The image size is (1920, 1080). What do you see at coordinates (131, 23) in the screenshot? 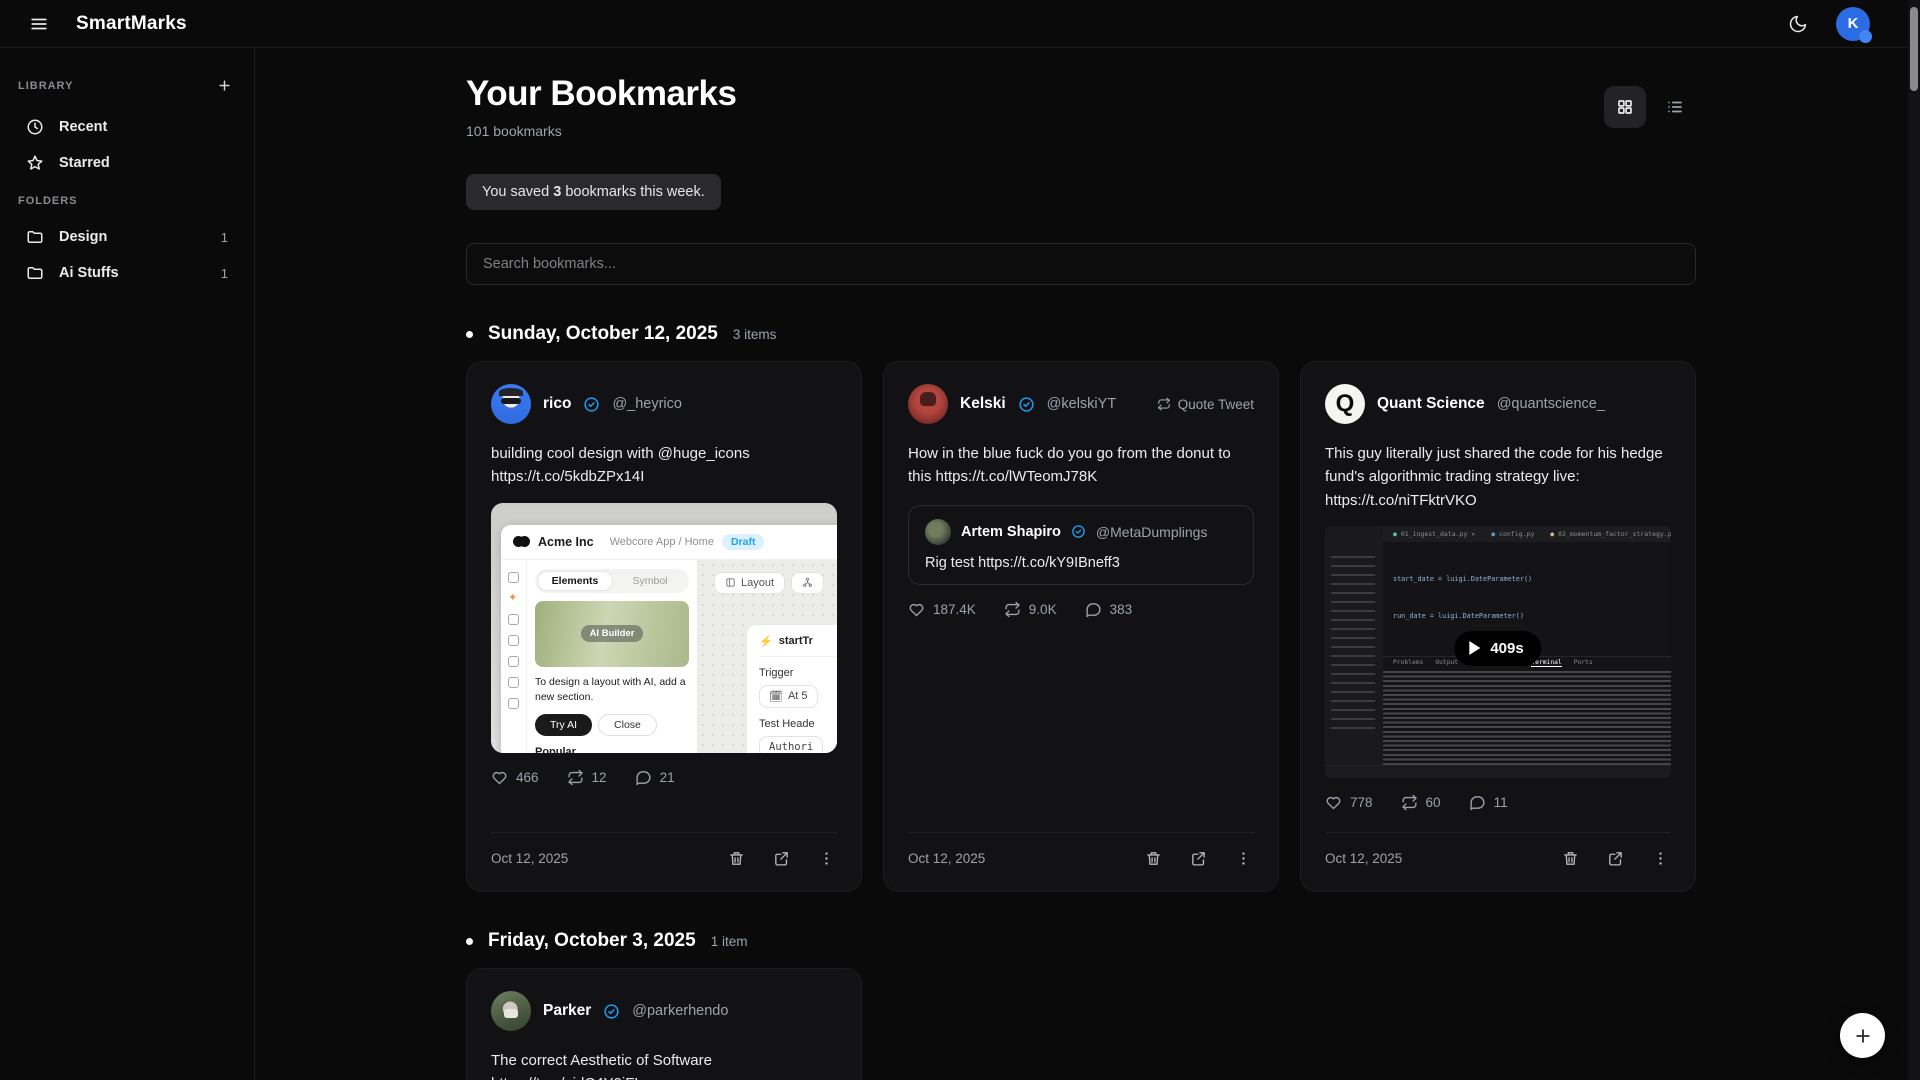
I see `app-title: SmartMarks` at bounding box center [131, 23].